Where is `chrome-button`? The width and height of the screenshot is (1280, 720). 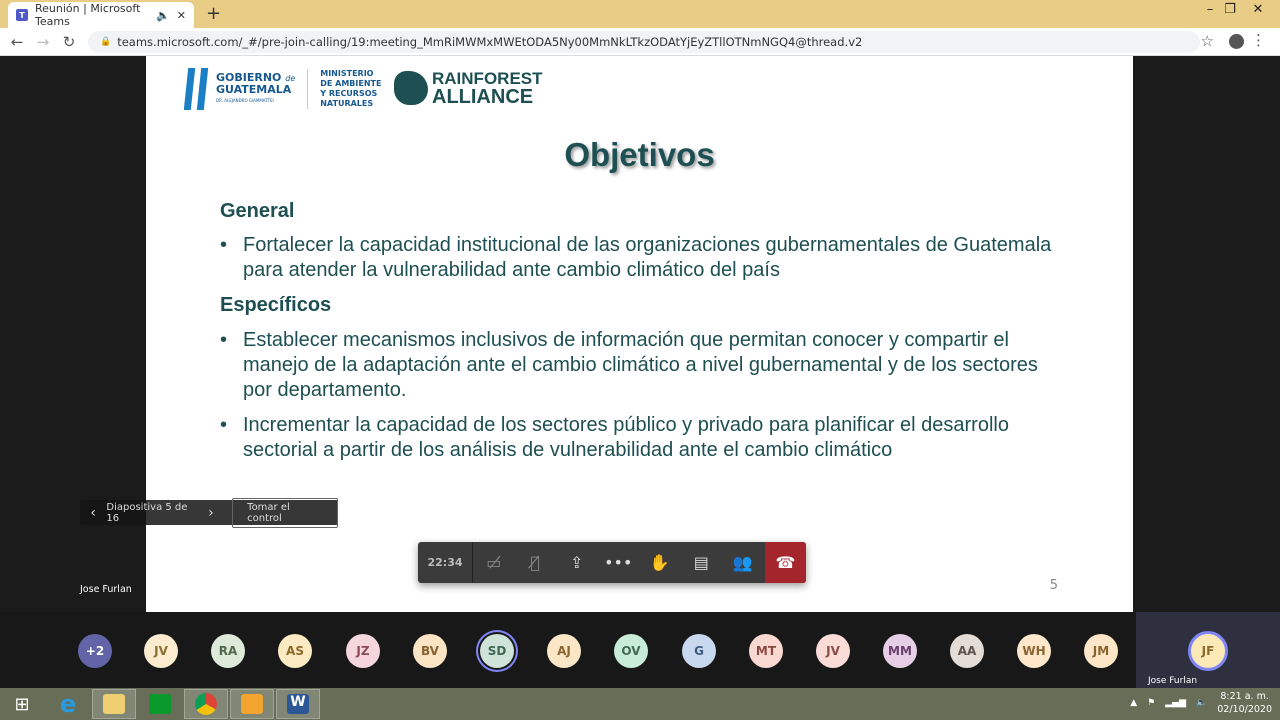
chrome-button is located at coordinates (206, 704).